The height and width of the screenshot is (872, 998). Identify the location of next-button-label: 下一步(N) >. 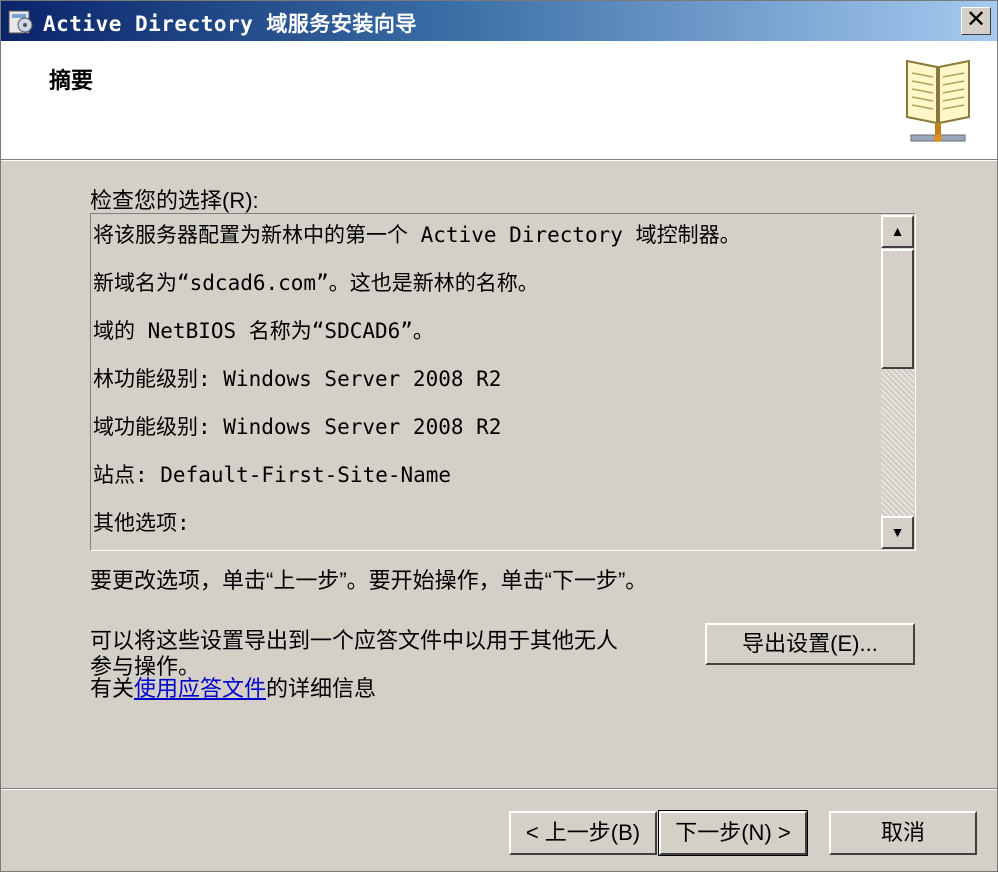
(733, 832).